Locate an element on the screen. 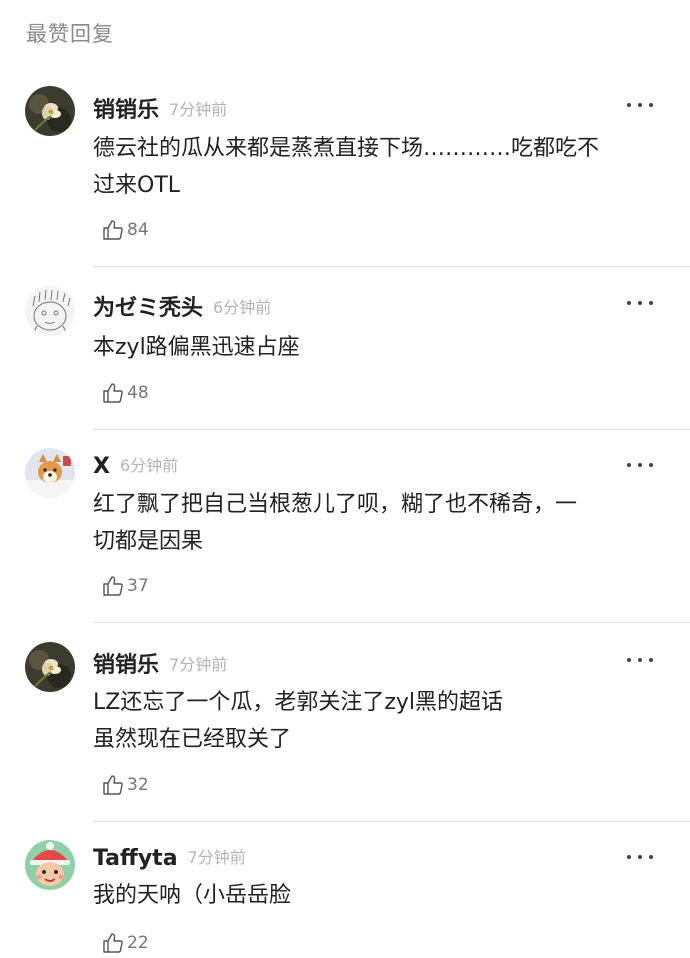 This screenshot has width=690, height=958. avatar-sketch-image is located at coordinates (50, 311).